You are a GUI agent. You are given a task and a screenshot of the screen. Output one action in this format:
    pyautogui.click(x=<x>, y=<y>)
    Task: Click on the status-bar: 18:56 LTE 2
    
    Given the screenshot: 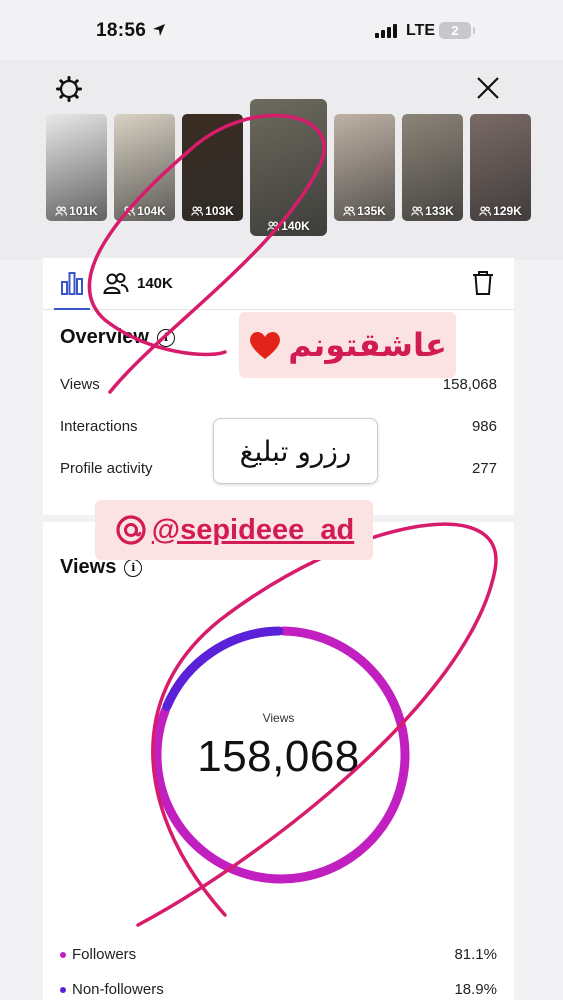 What is the action you would take?
    pyautogui.click(x=281, y=30)
    